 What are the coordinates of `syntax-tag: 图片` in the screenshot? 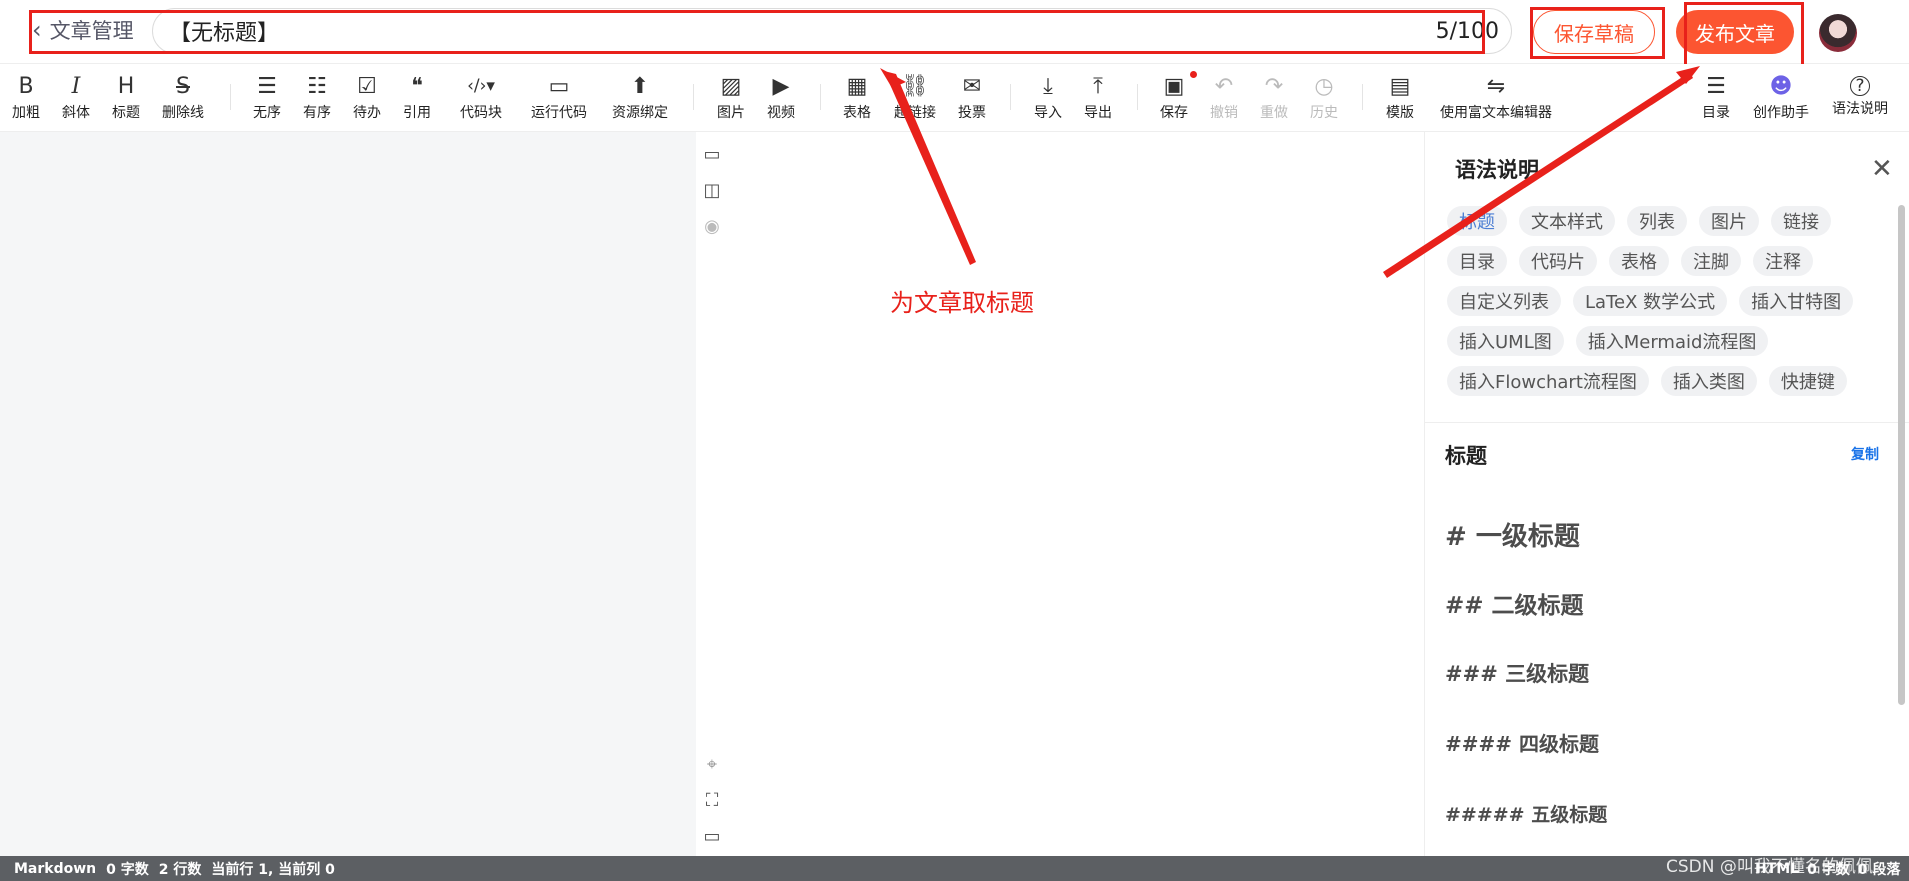 It's located at (1729, 221).